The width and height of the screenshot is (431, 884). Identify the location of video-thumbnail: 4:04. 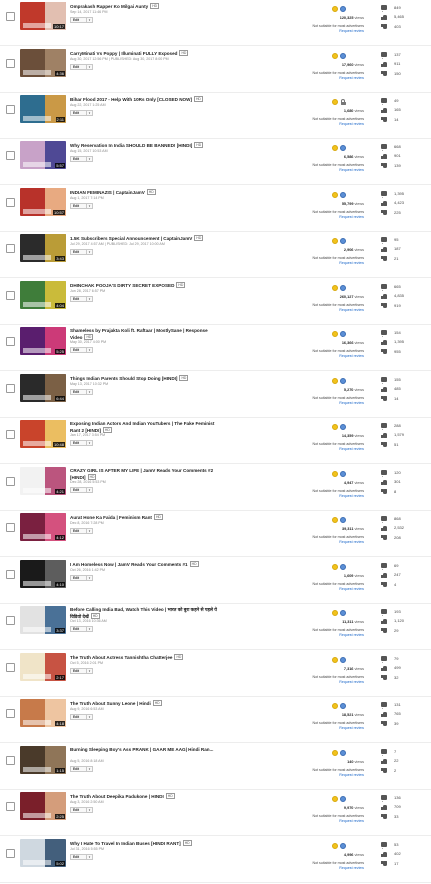
(43, 295).